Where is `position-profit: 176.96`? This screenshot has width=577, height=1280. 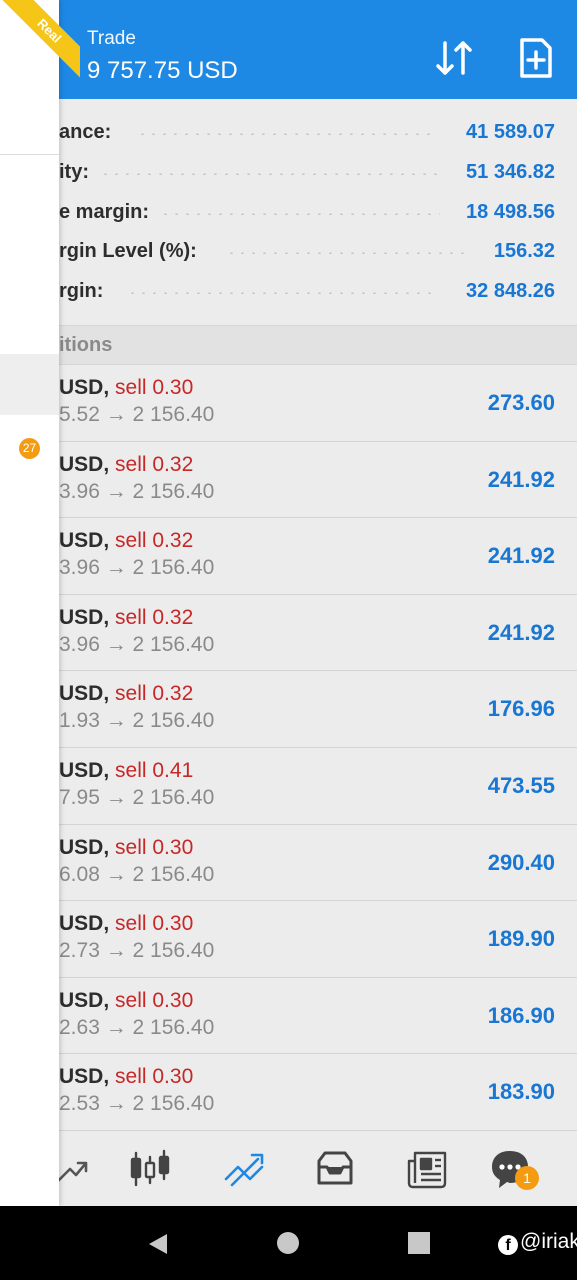 position-profit: 176.96 is located at coordinates (521, 709).